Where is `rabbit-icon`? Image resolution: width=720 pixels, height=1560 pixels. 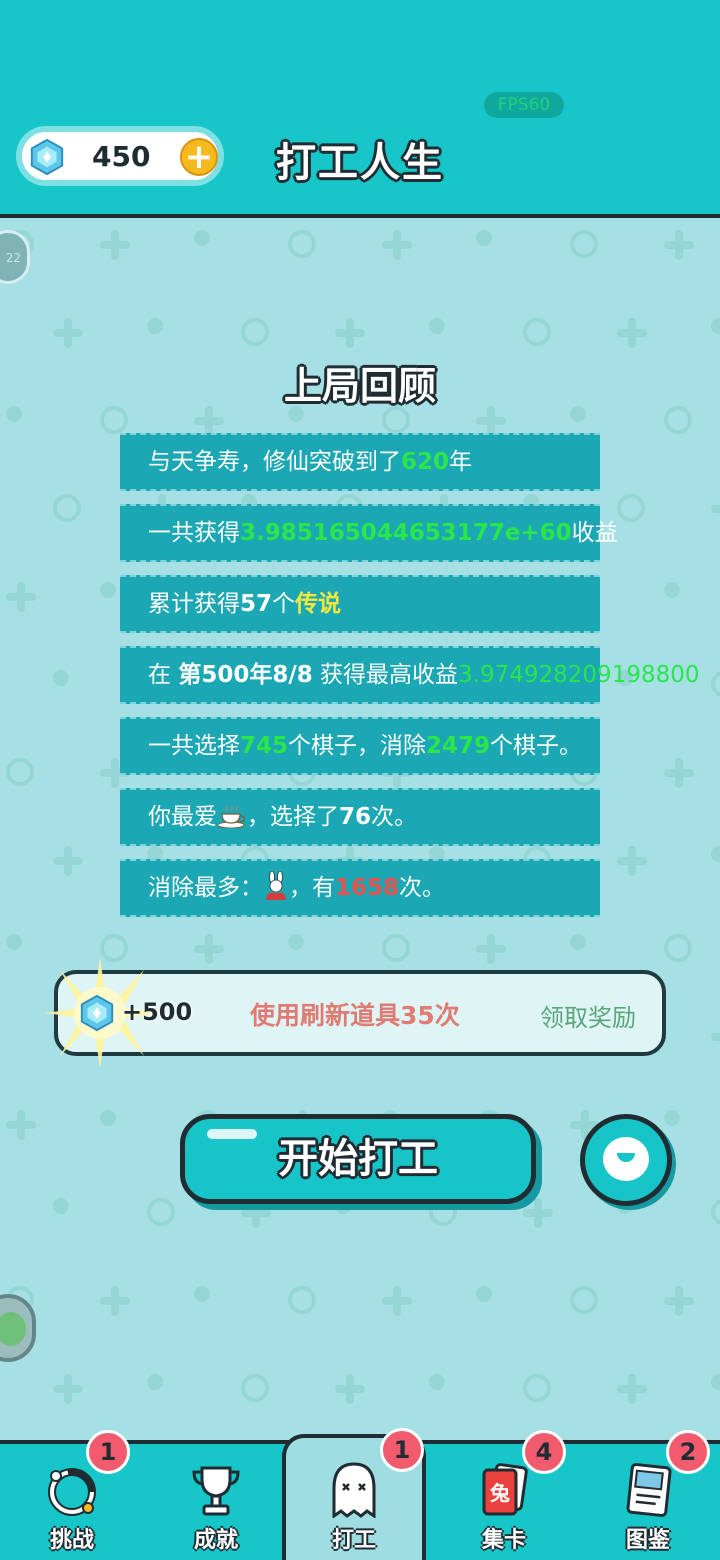
rabbit-icon is located at coordinates (276, 885).